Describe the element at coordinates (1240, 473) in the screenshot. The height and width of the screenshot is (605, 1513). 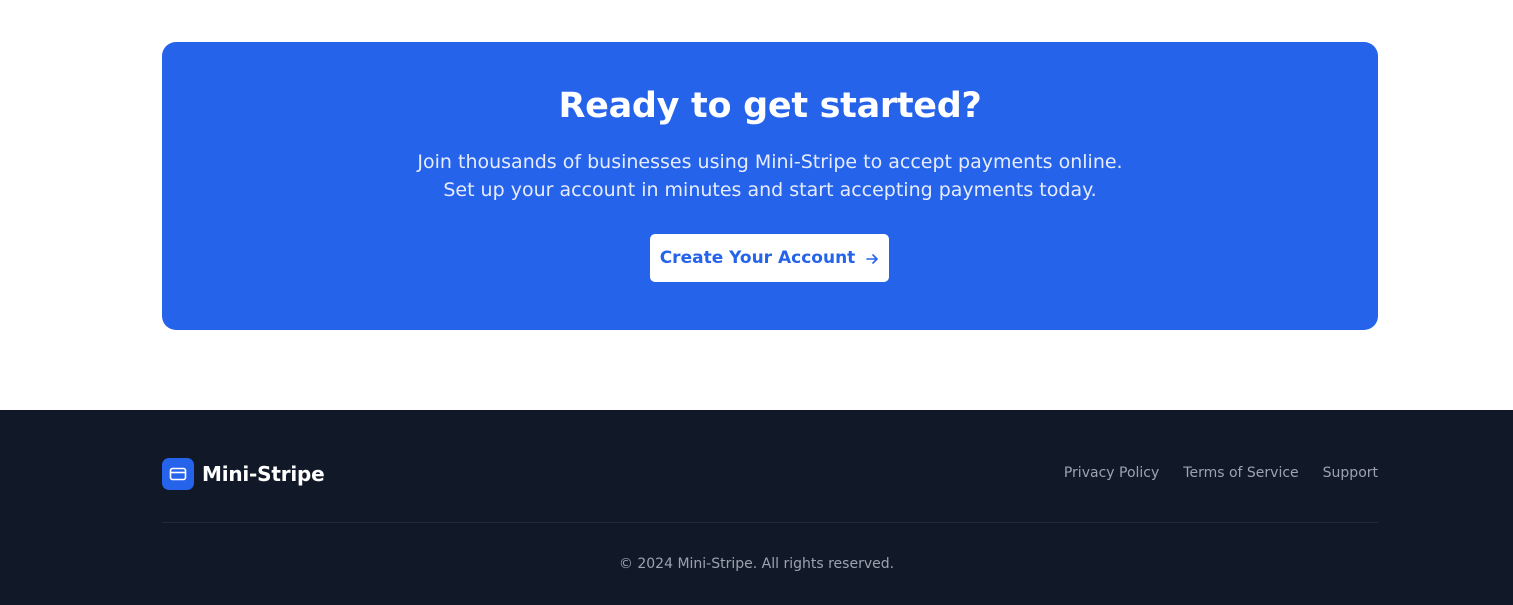
I see `terms-of-service-link: Terms of Service` at that location.